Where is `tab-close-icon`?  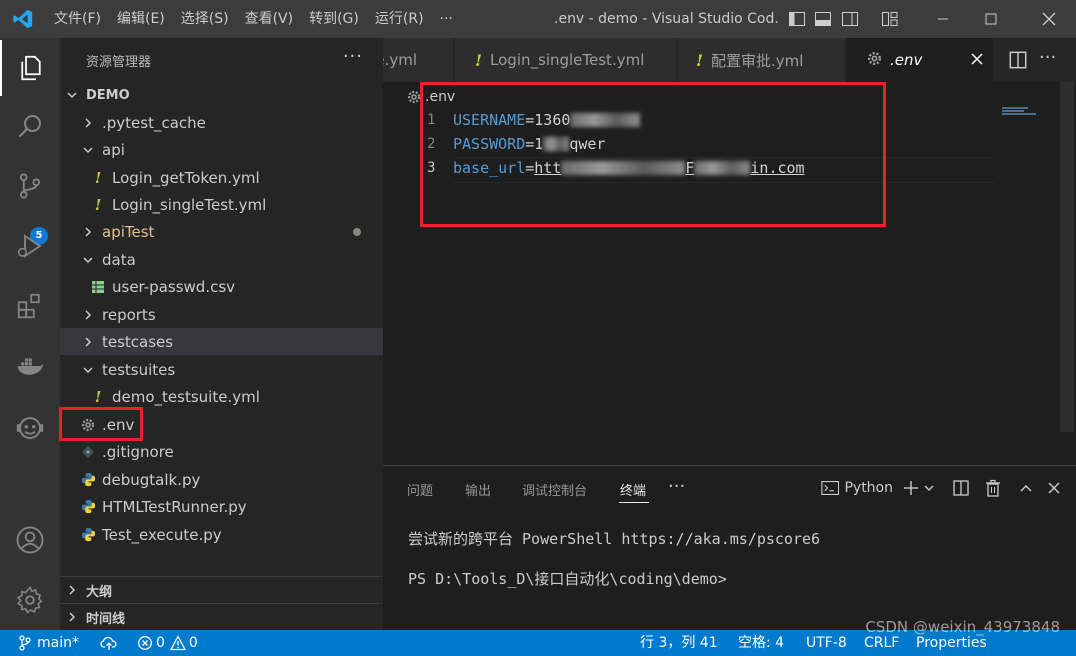 tab-close-icon is located at coordinates (977, 60).